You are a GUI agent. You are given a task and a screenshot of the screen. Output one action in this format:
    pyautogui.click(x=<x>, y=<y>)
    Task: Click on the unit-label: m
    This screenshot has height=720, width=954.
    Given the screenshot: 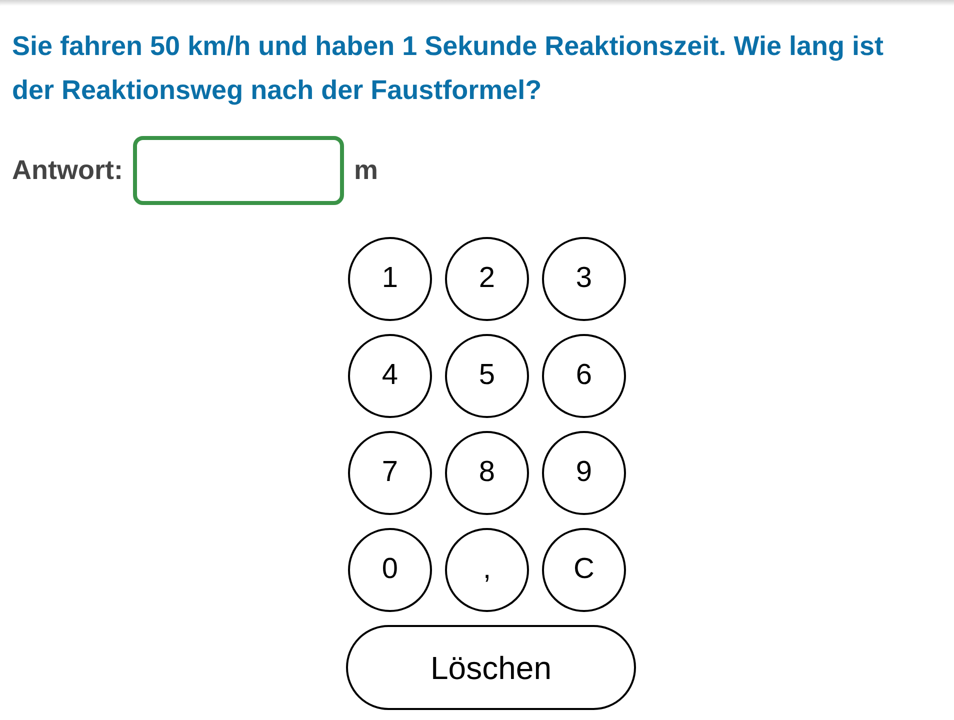 What is the action you would take?
    pyautogui.click(x=366, y=171)
    